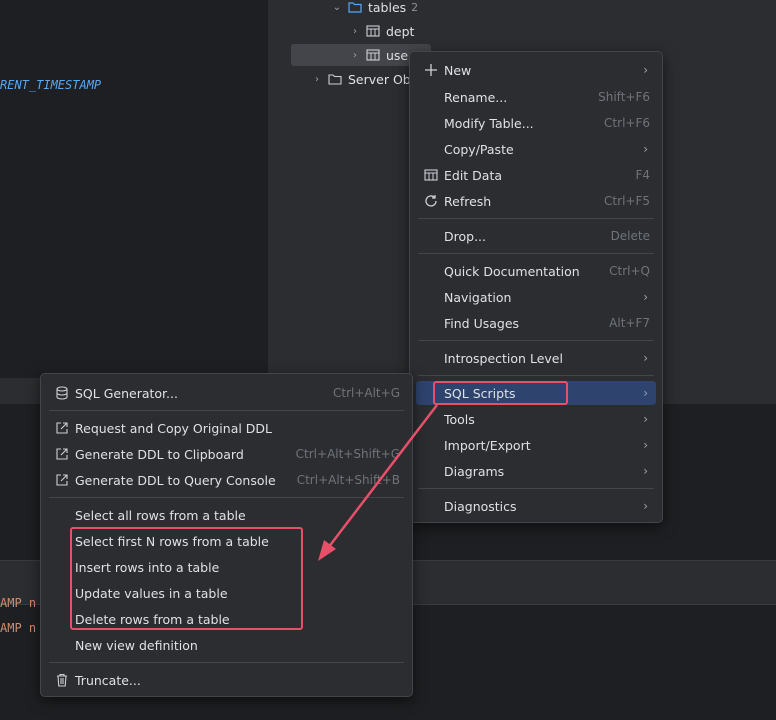  I want to click on annotation-arrow-head, so click(327, 550).